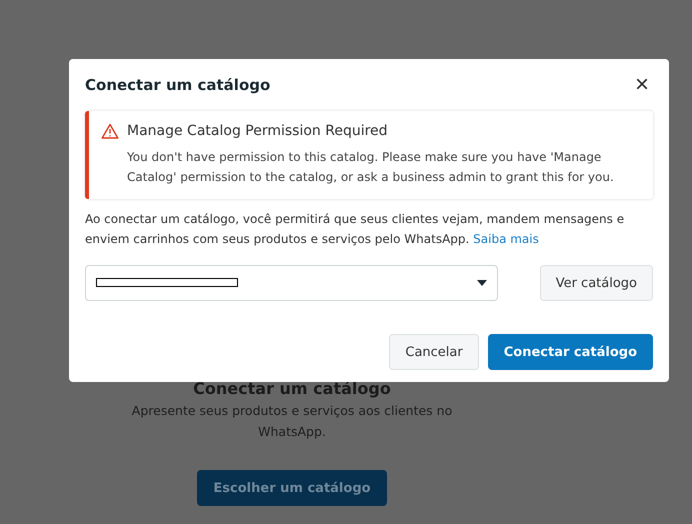  Describe the element at coordinates (177, 85) in the screenshot. I see `dialog-title: Conectar um catálogo` at that location.